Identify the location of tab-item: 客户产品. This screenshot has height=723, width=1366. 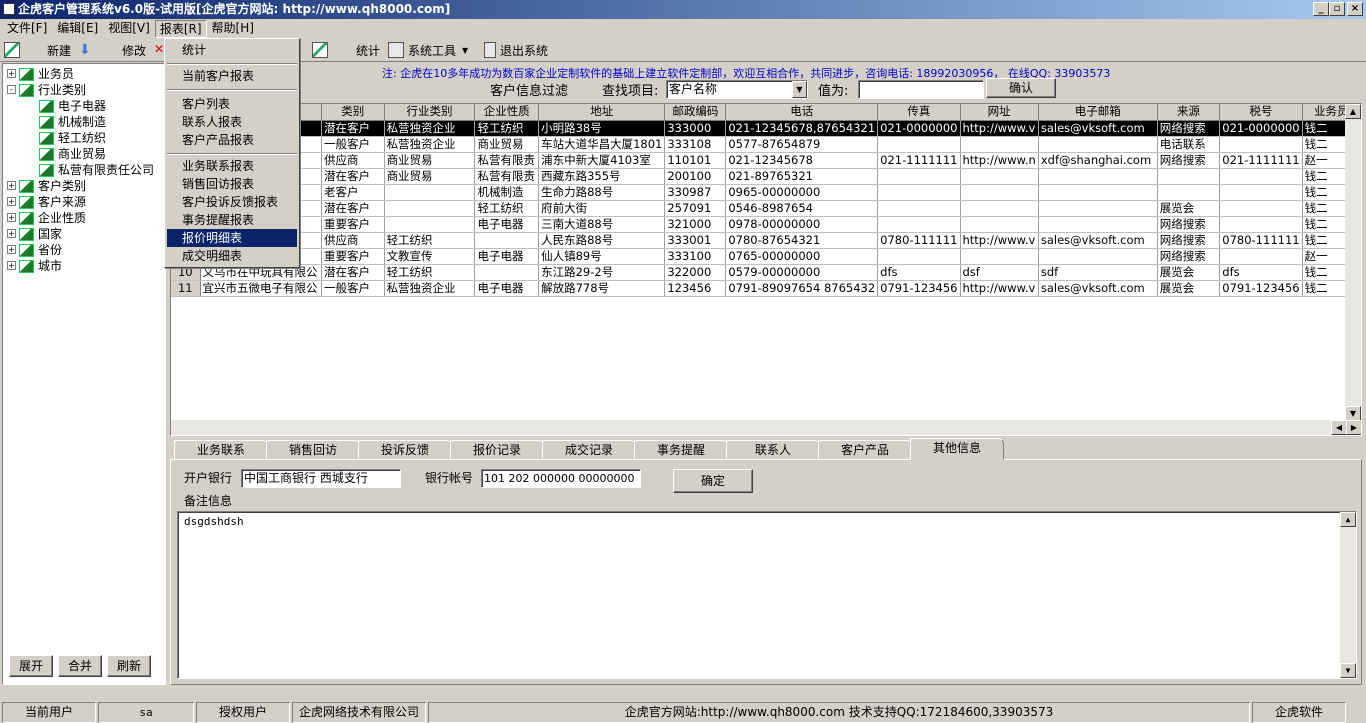
(865, 450).